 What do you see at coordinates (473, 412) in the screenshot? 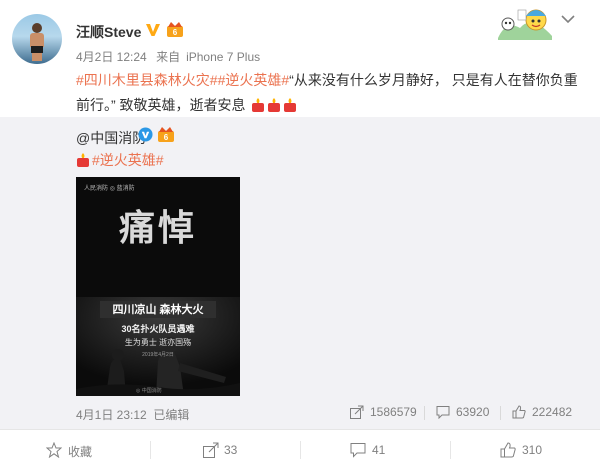
I see `comment-count: 63920` at bounding box center [473, 412].